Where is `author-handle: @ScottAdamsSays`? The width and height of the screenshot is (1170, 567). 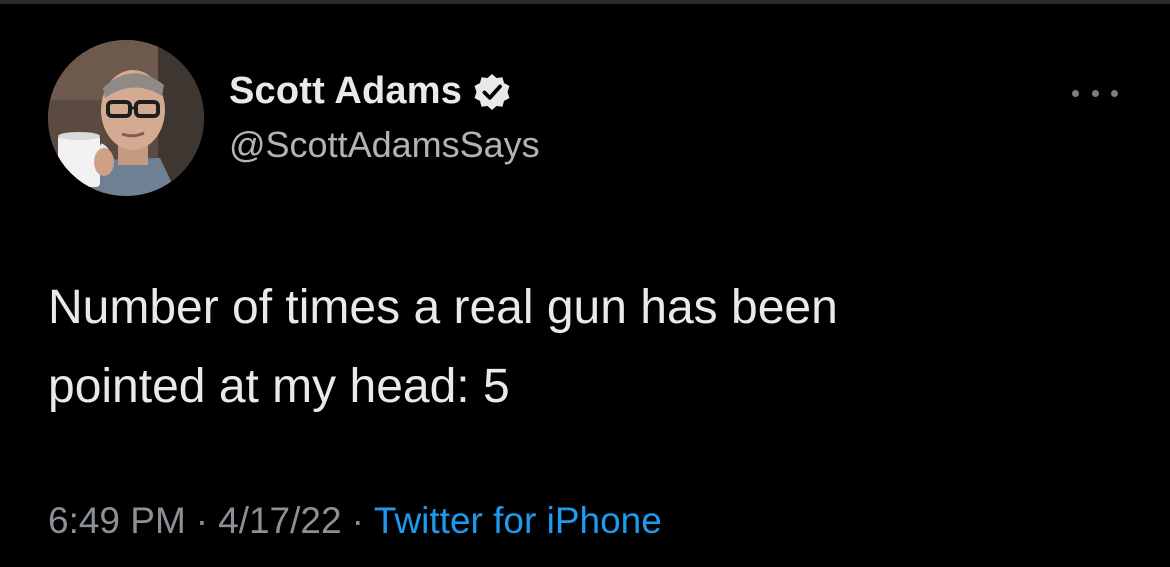 author-handle: @ScottAdamsSays is located at coordinates (384, 145).